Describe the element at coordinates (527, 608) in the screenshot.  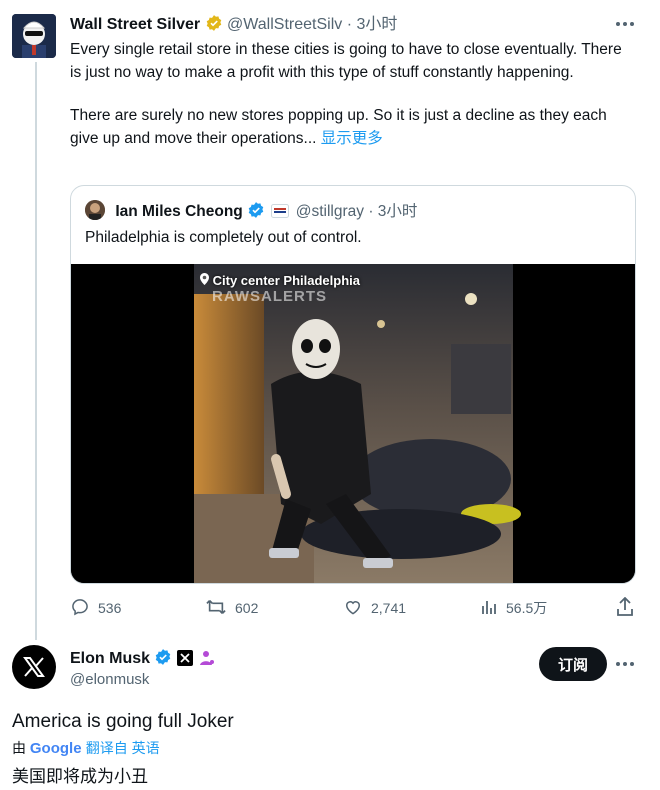
I see `view-count: 56.5万` at that location.